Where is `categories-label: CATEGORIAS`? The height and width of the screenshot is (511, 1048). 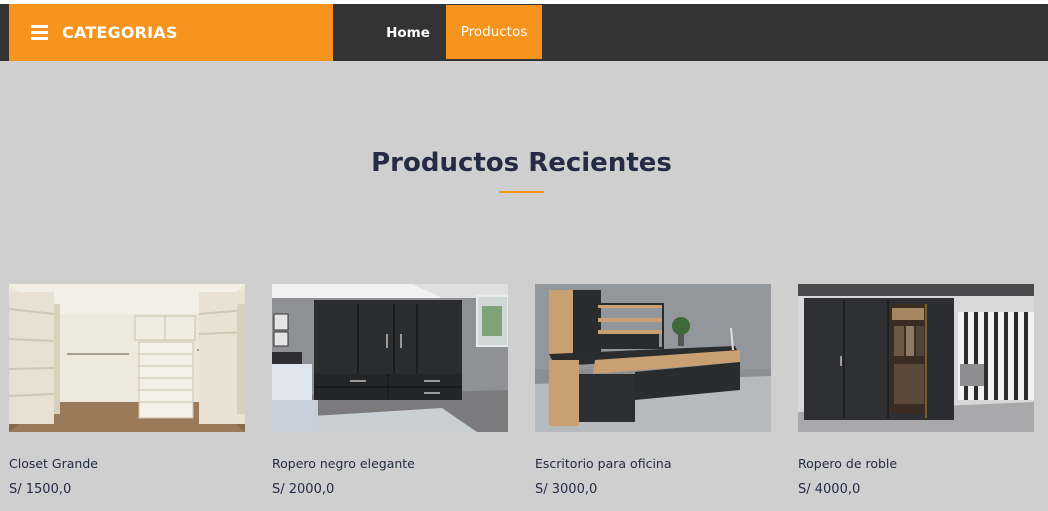
categories-label: CATEGORIAS is located at coordinates (120, 32).